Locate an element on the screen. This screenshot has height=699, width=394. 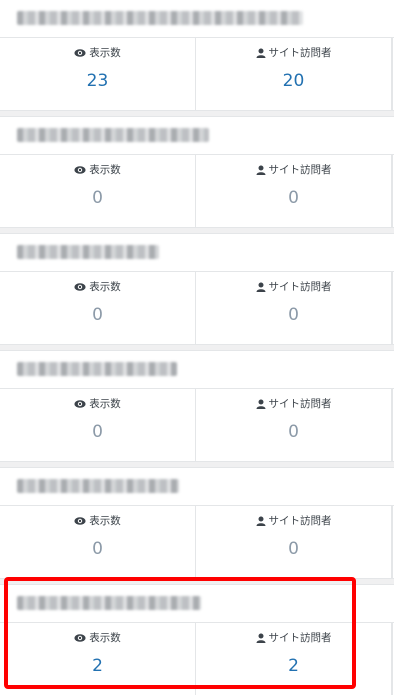
views-stat: 表示数 2 is located at coordinates (98, 659).